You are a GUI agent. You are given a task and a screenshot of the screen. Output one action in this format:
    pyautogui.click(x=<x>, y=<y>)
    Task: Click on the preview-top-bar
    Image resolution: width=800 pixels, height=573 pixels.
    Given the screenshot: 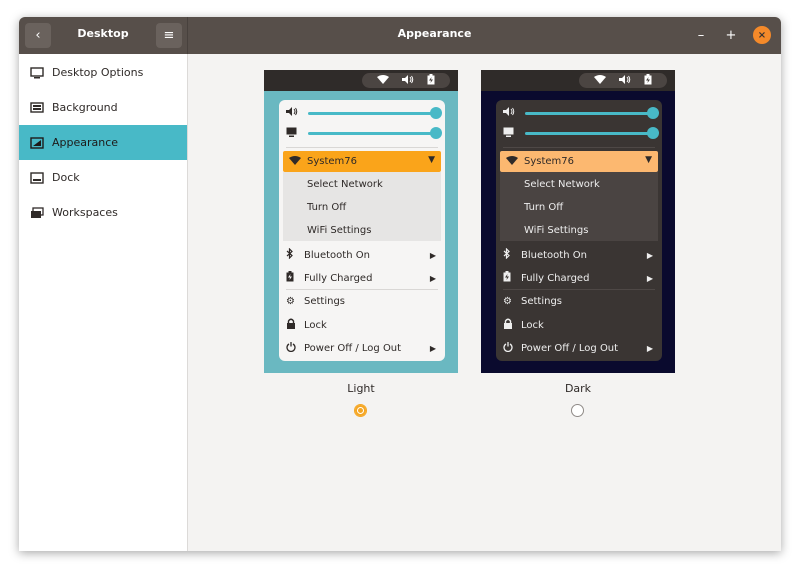 What is the action you would take?
    pyautogui.click(x=578, y=80)
    